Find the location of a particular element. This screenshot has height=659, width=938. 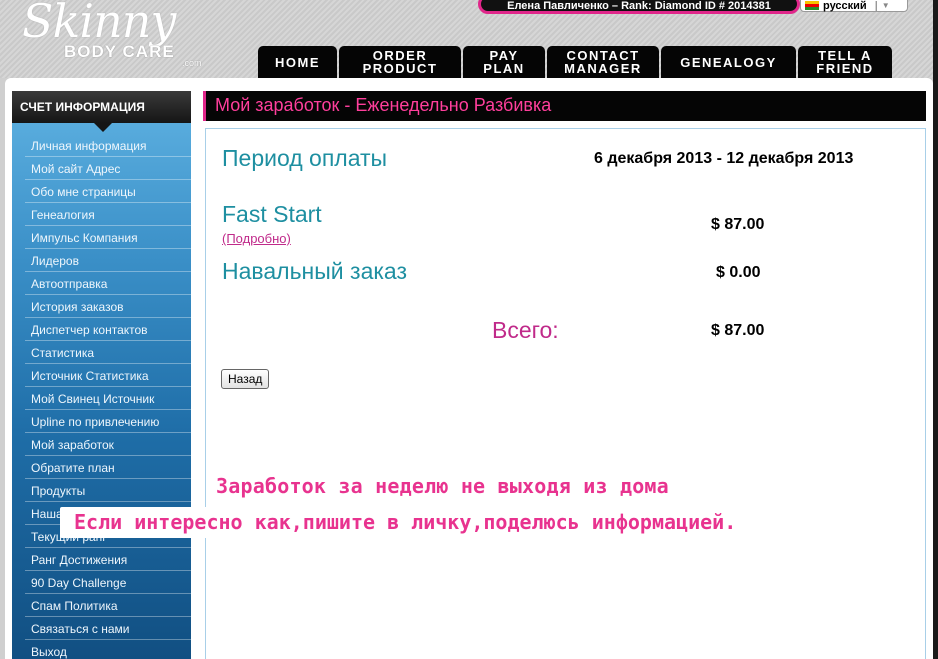

nav-tab-pay-plan: PAY PLAN is located at coordinates (504, 62).